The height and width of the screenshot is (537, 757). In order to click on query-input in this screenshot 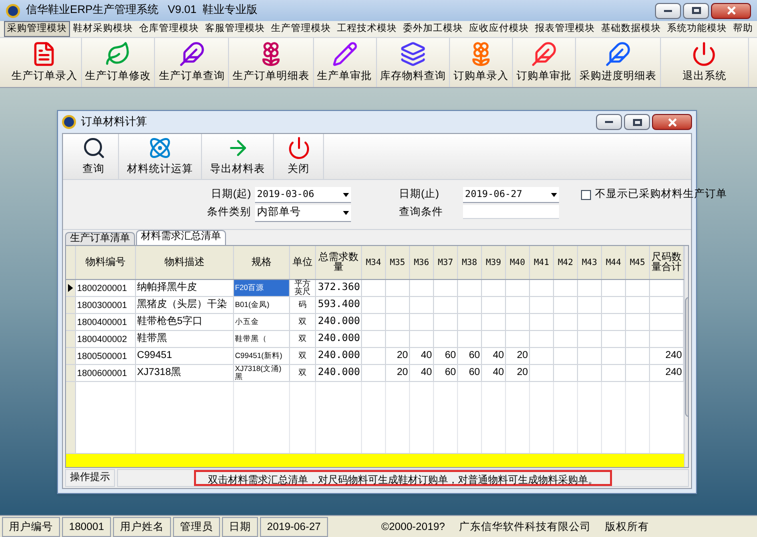, I will do `click(511, 212)`.